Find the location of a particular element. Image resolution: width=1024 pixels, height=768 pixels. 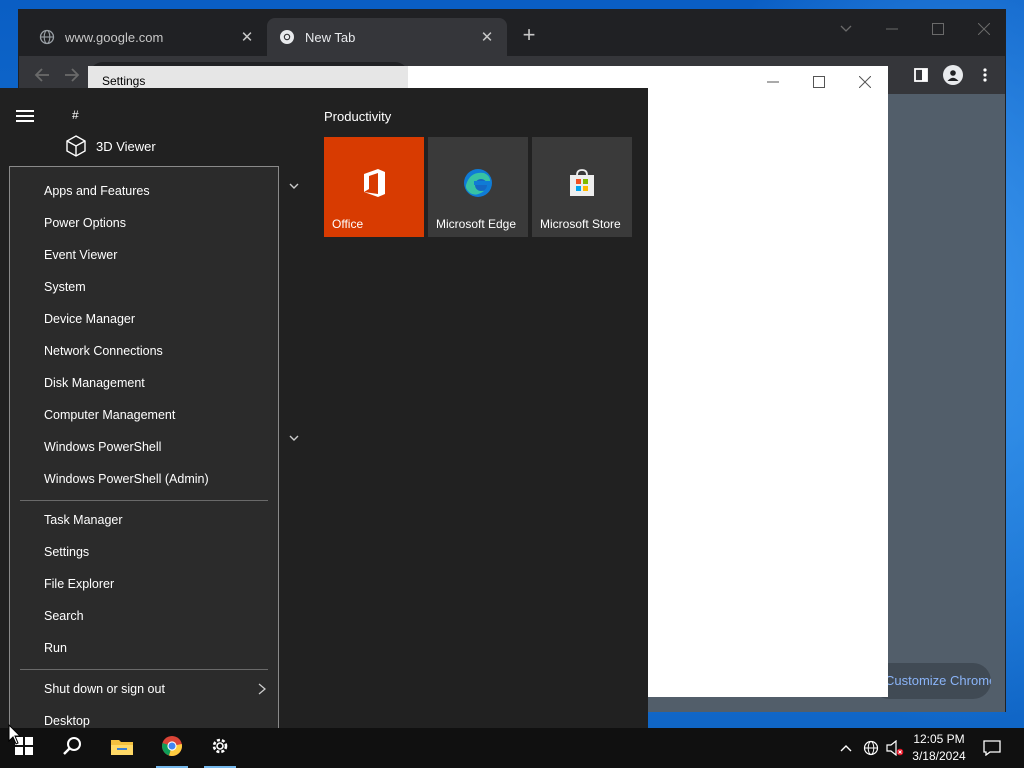

hamburger-menu-icon is located at coordinates (25, 116).